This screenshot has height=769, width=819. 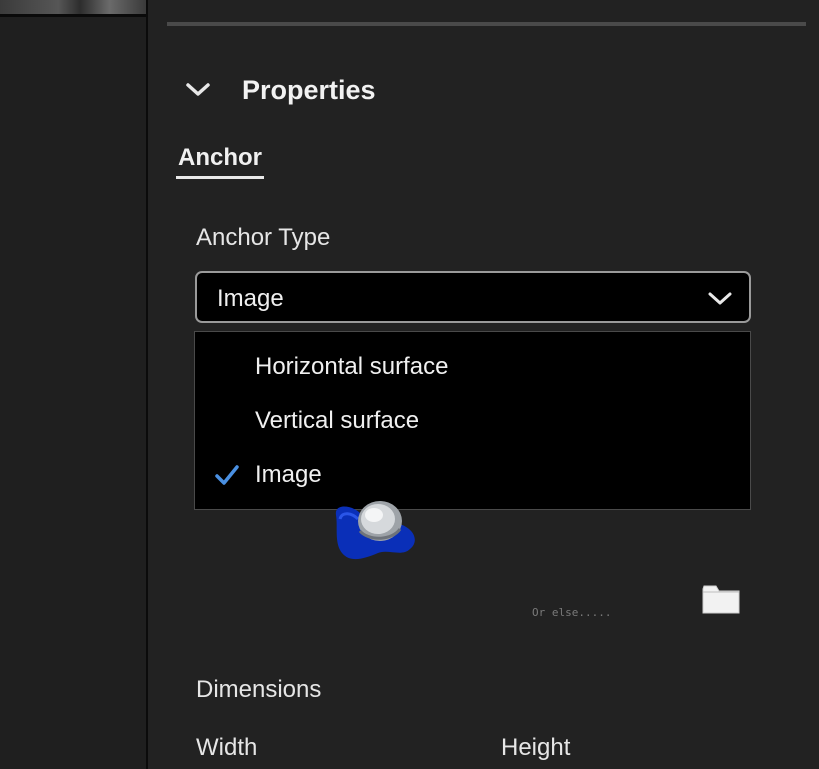 I want to click on anchor-image-preview, so click(x=376, y=530).